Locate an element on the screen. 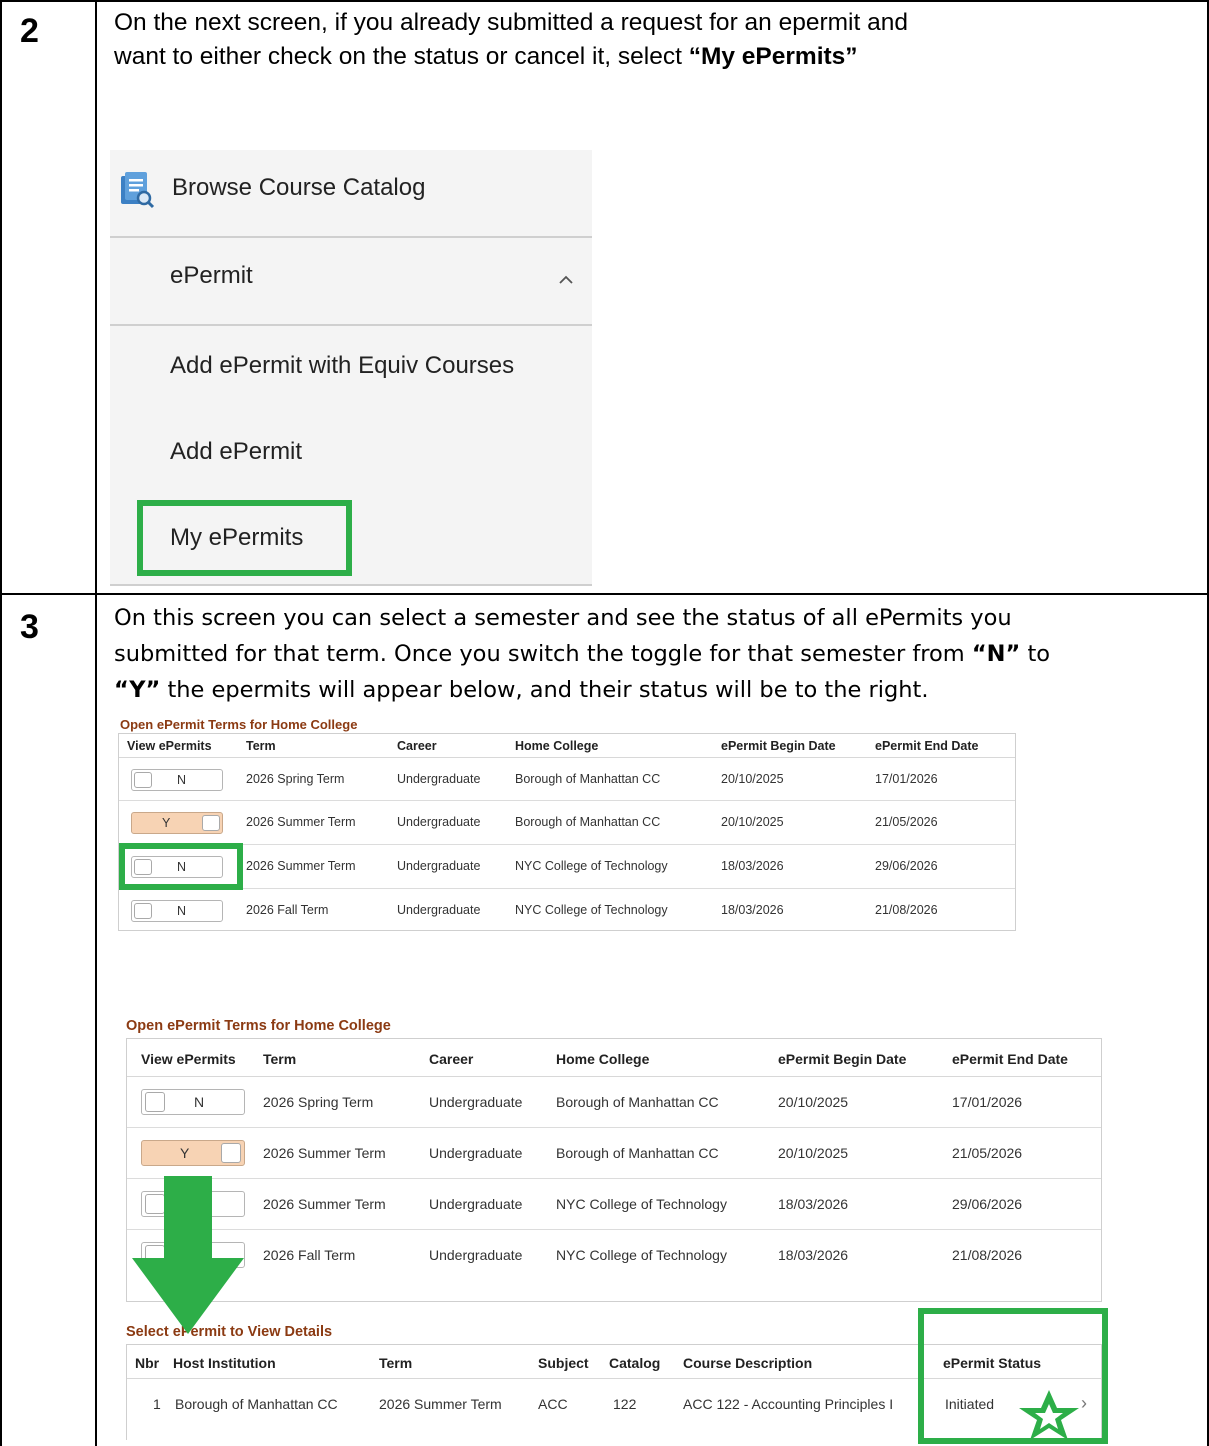 This screenshot has width=1209, height=1446. row-divider is located at coordinates (604, 594).